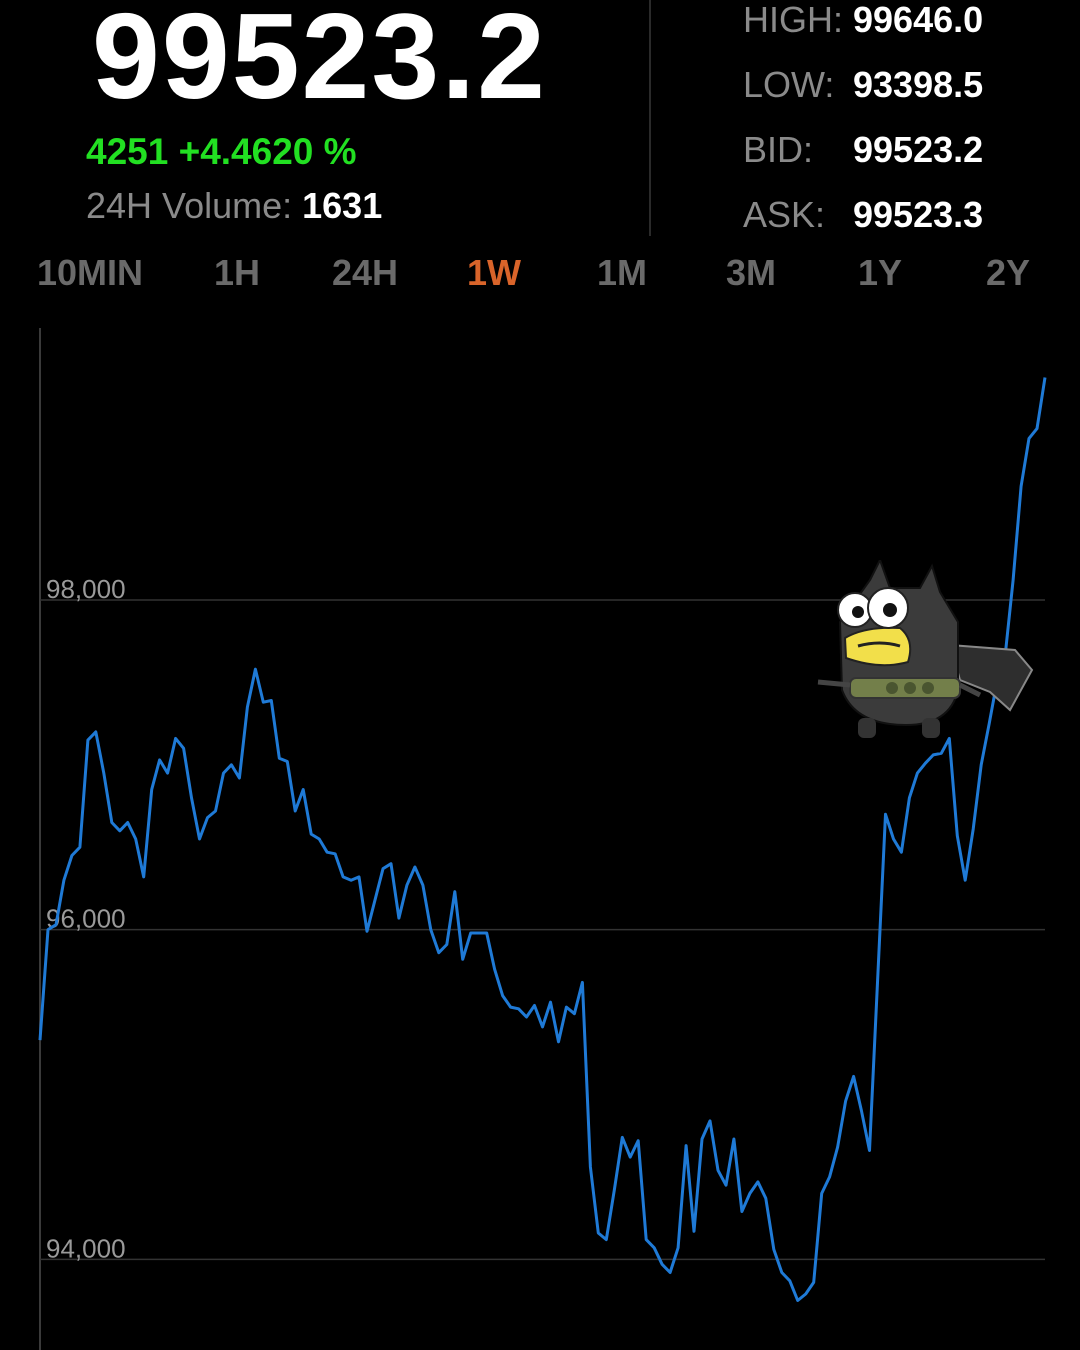  Describe the element at coordinates (86, 589) in the screenshot. I see `y-tick-label: 98,000` at that location.